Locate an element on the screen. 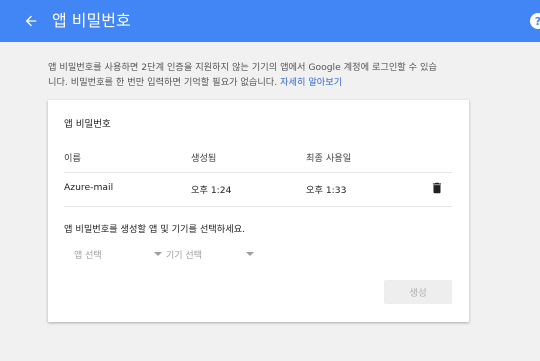  page-title: 앱 비밀번호 is located at coordinates (91, 20).